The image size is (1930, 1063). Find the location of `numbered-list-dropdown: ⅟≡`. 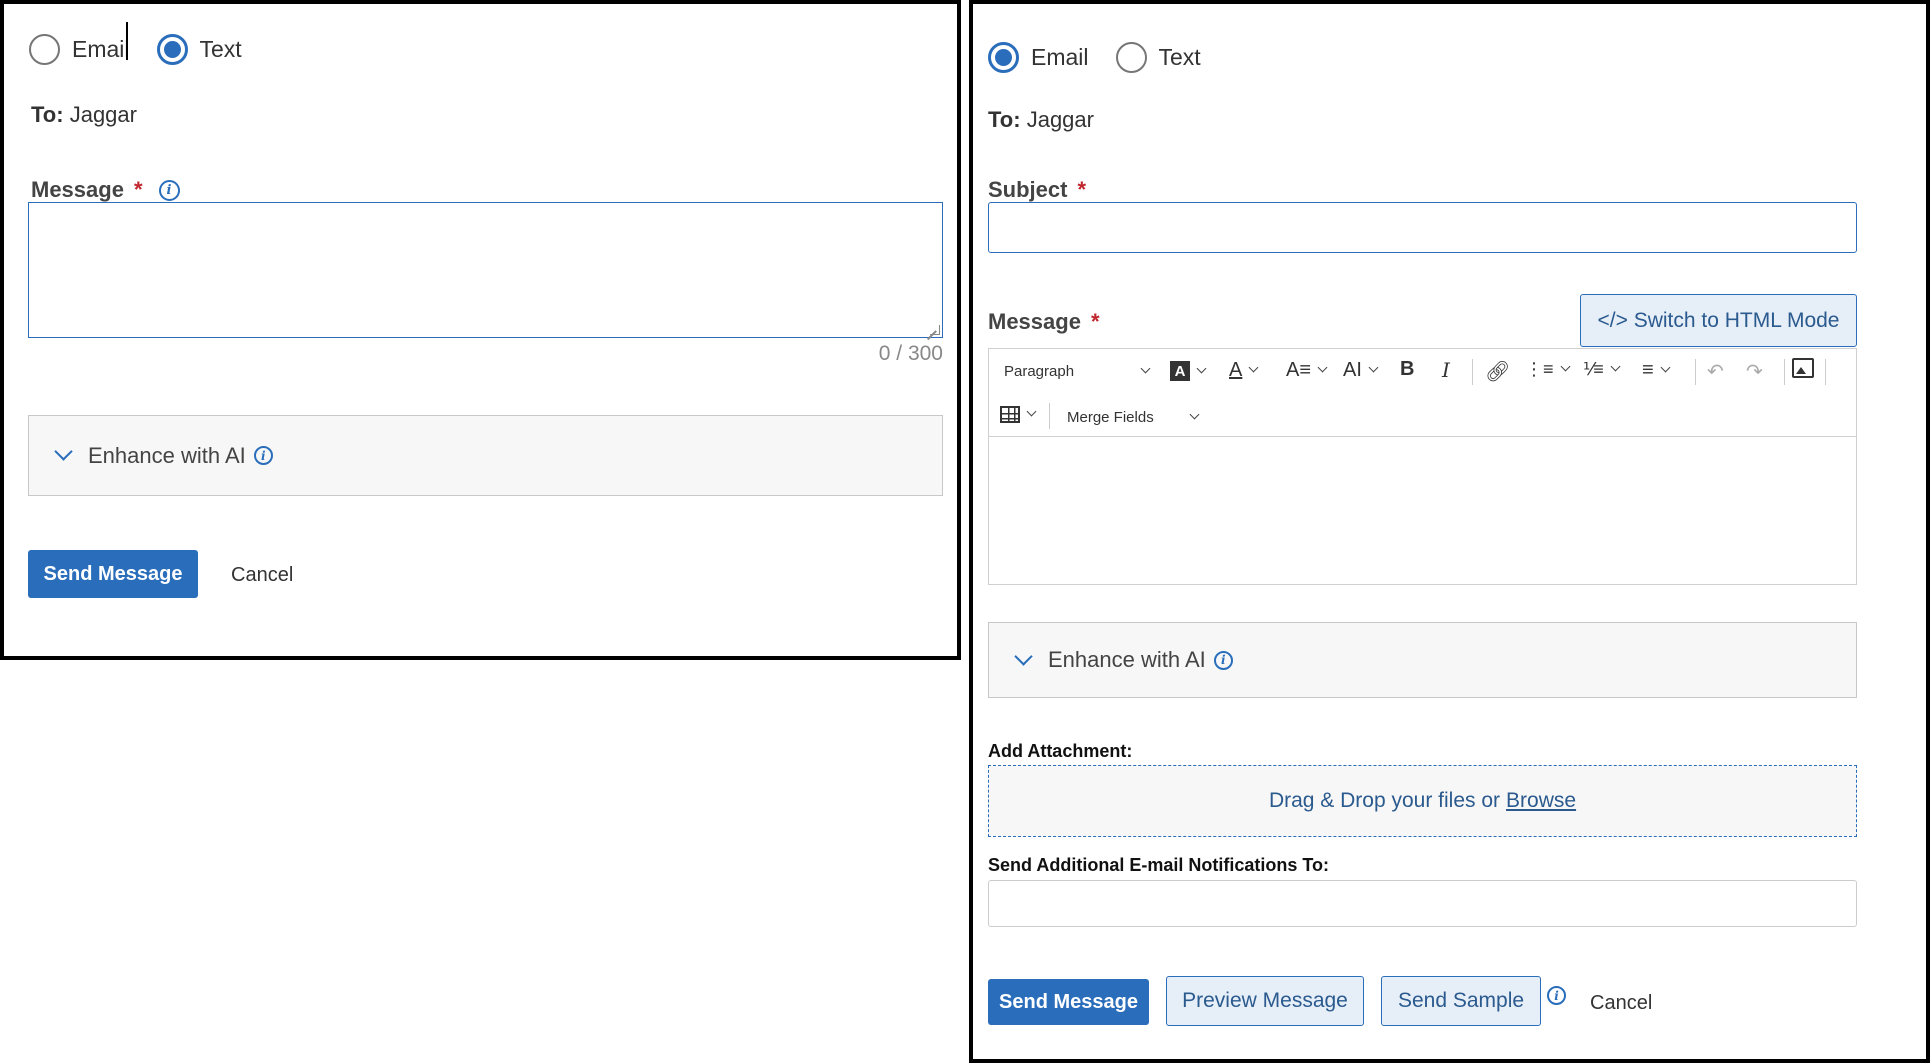

numbered-list-dropdown: ⅟≡ is located at coordinates (1602, 369).